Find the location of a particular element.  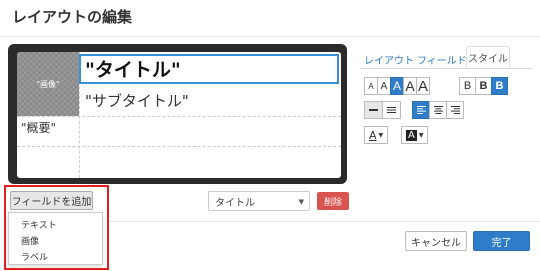

align-right-button is located at coordinates (455, 110).